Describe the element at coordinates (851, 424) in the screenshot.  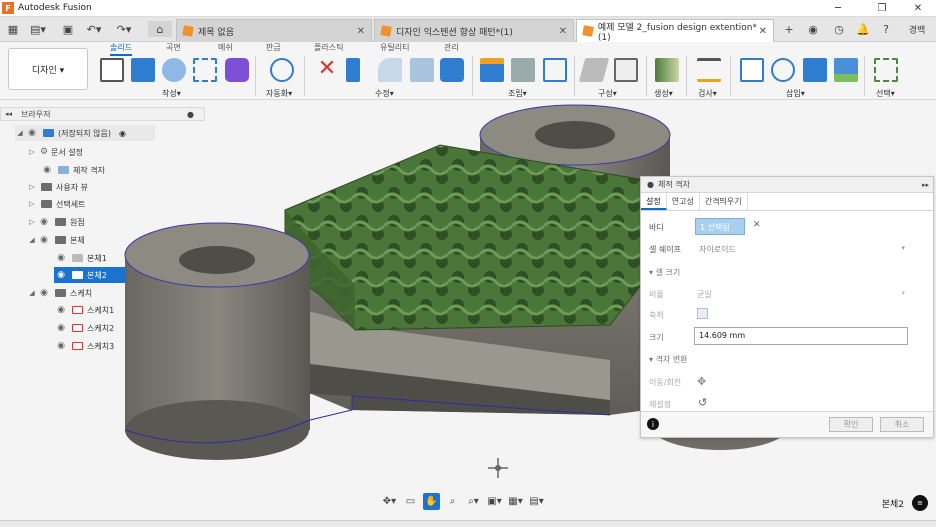
I see `ok-button: 확인` at that location.